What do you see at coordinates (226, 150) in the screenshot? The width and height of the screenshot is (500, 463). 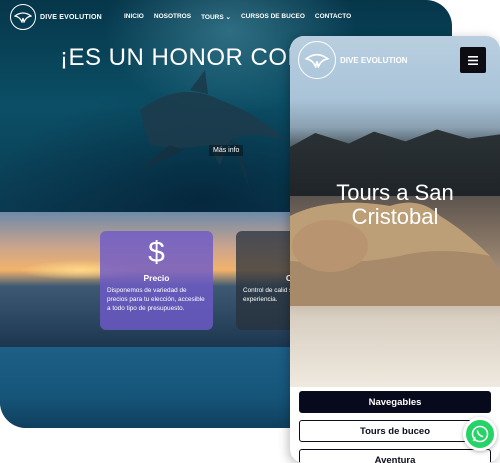 I see `mas-info-button: Más info` at bounding box center [226, 150].